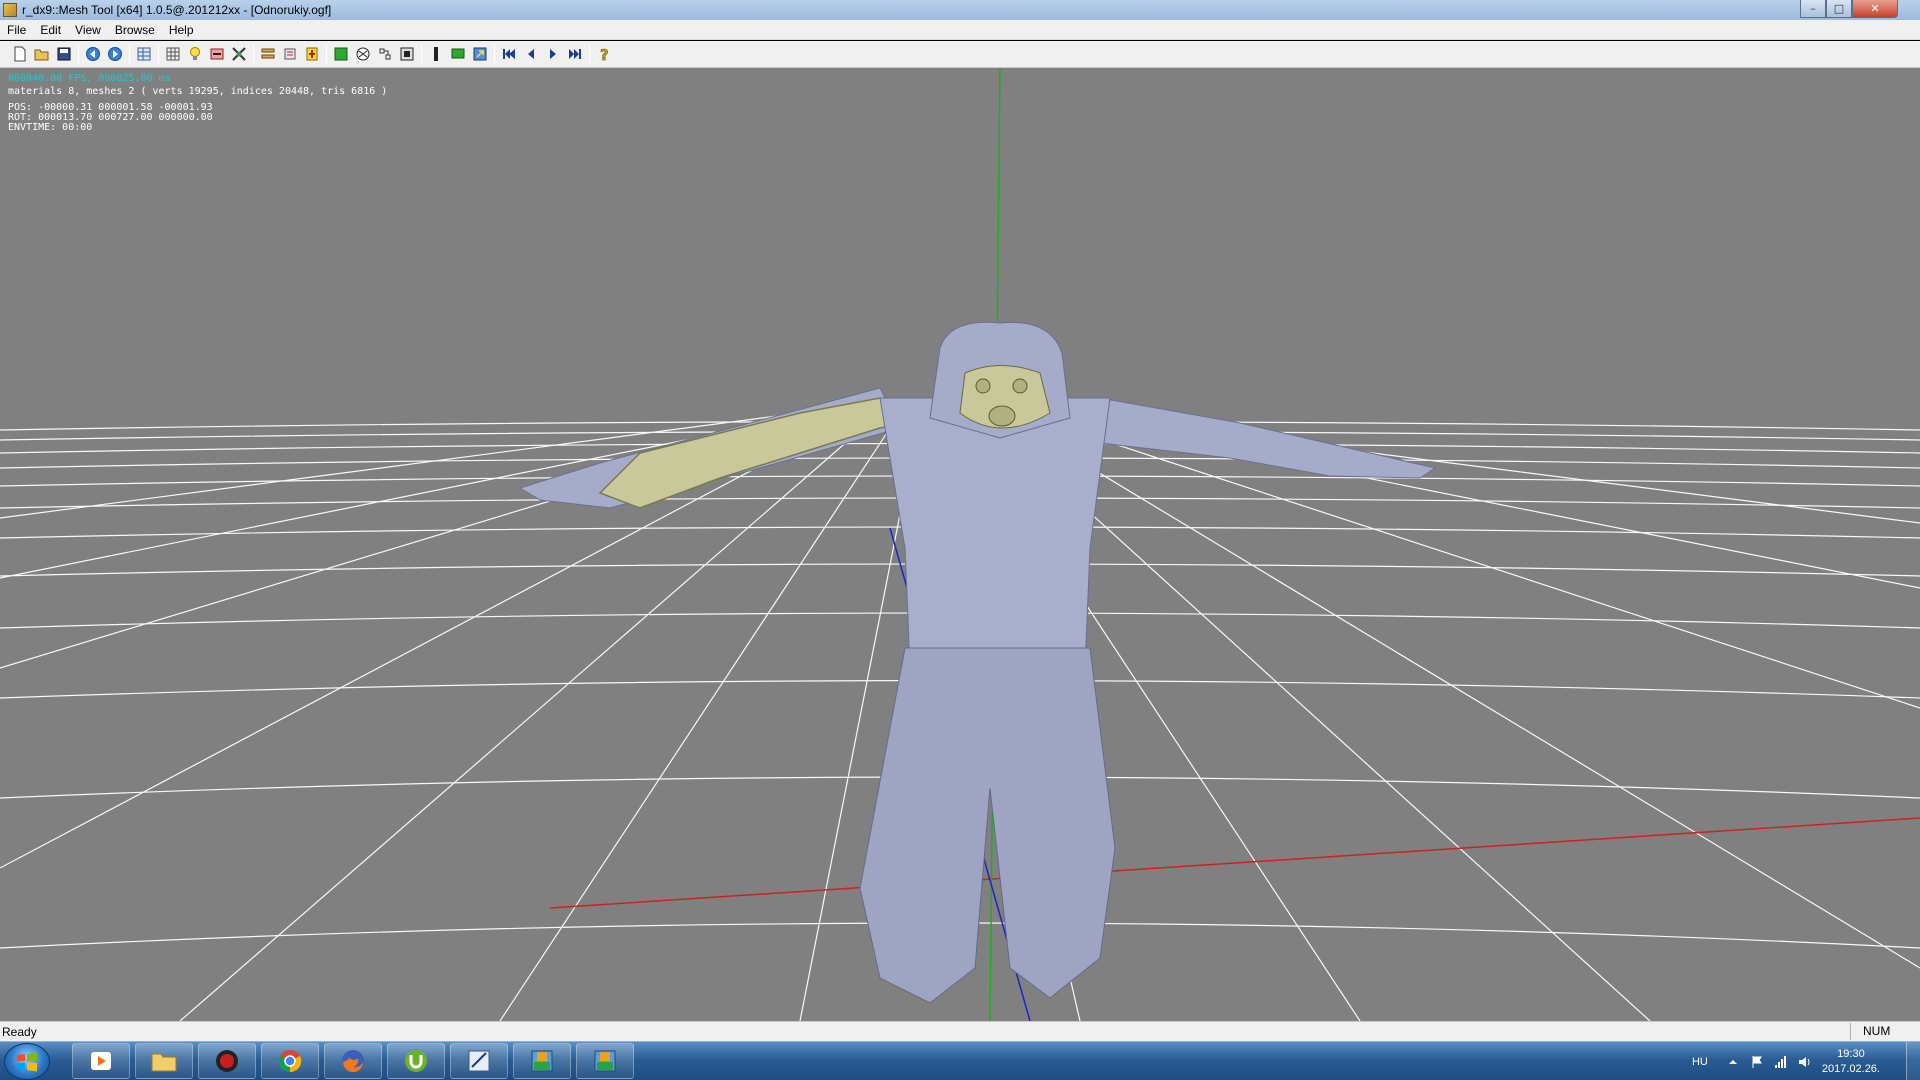  I want to click on clock: 19:30 2017.02.26., so click(1851, 1062).